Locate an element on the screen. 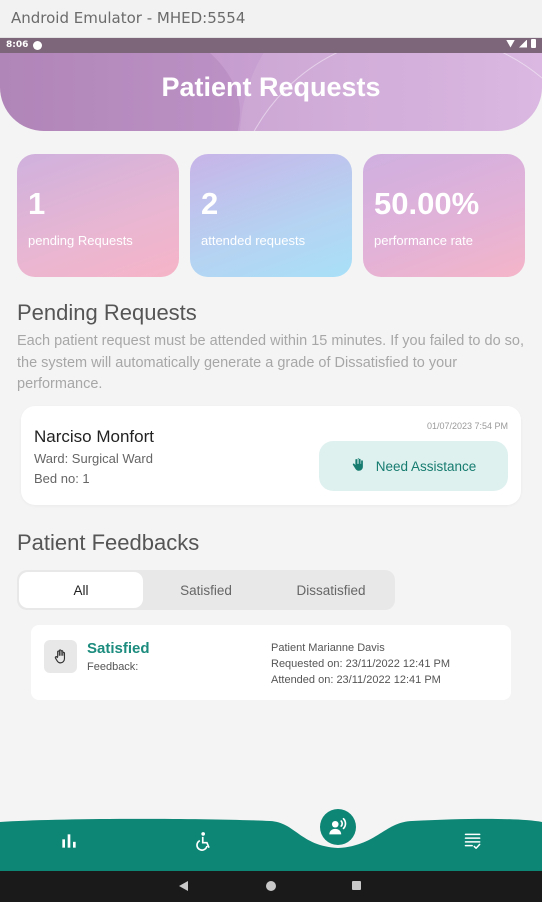 This screenshot has width=542, height=902. patient-bed: Bed no: 1 is located at coordinates (62, 478).